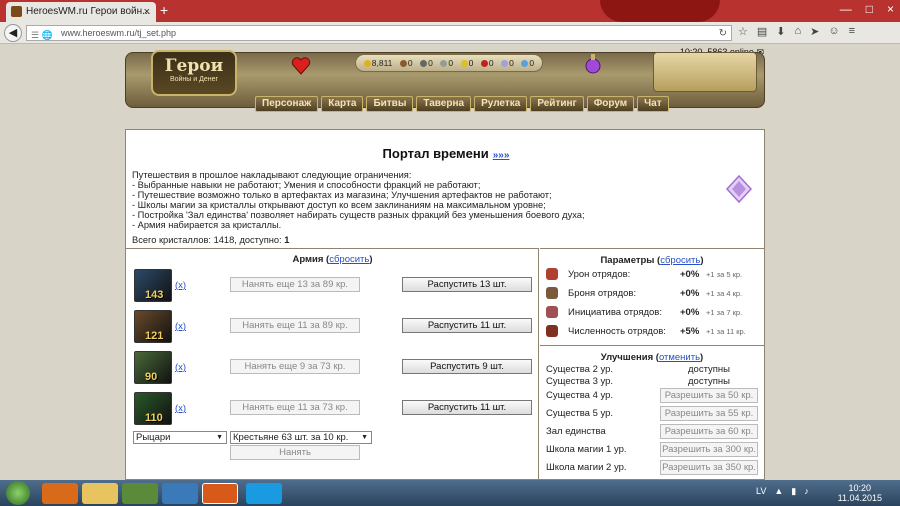  What do you see at coordinates (295, 452) in the screenshot?
I see `hire-button: Нанять` at bounding box center [295, 452].